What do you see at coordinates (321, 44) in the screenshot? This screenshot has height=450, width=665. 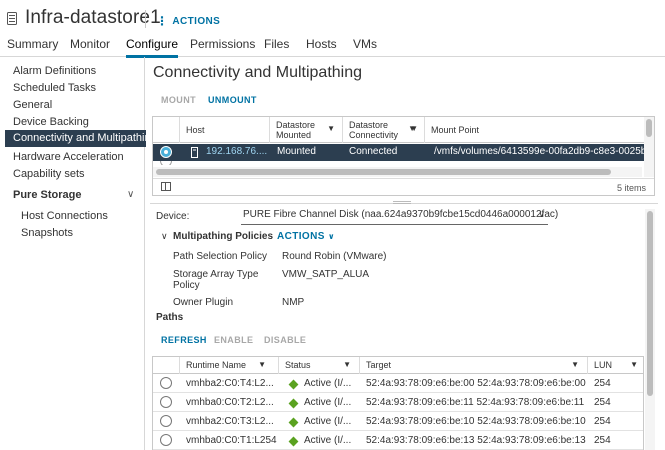 I see `tab-hosts: Hosts` at bounding box center [321, 44].